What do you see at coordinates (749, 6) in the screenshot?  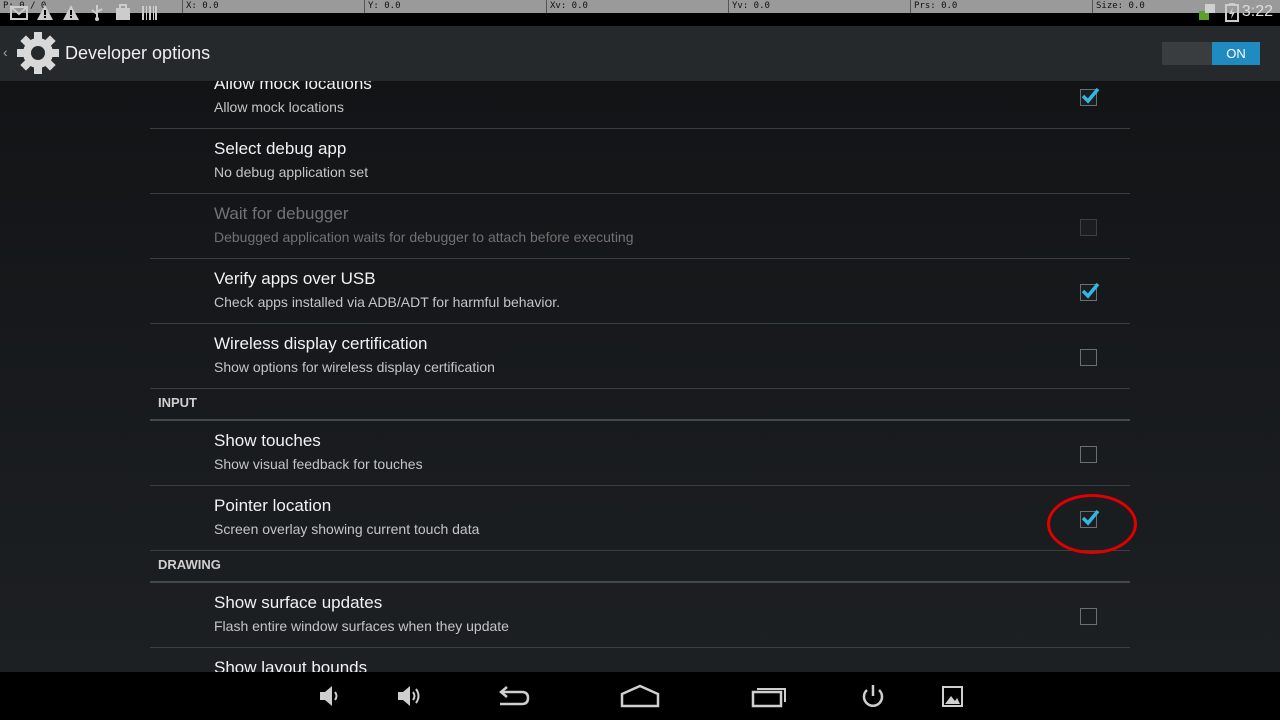 I see `pointer-yv: Yv: 0.0` at bounding box center [749, 6].